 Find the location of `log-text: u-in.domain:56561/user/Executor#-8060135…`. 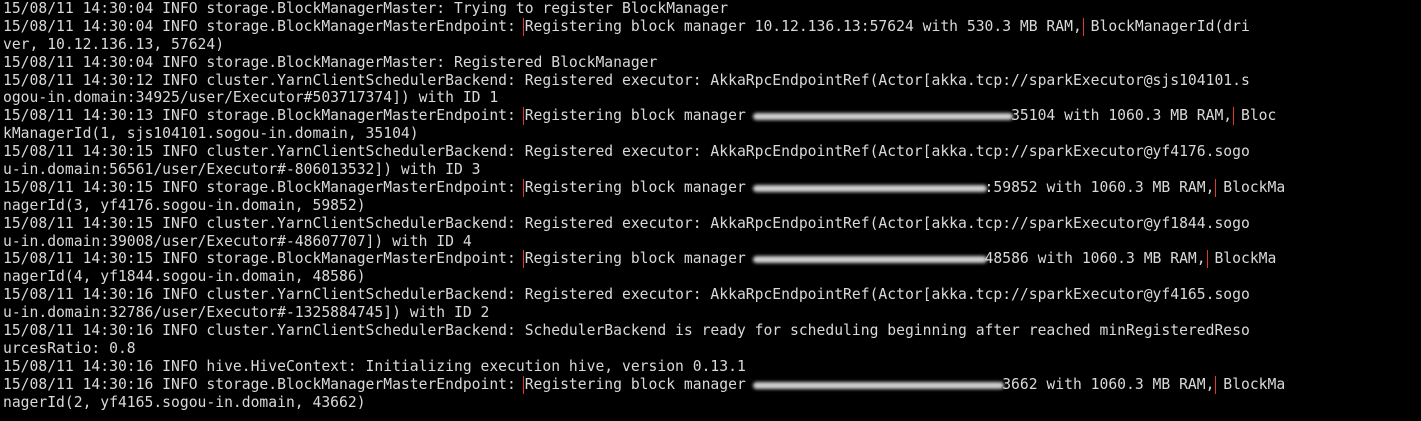

log-text: u-in.domain:56561/user/Executor#-8060135… is located at coordinates (242, 170).